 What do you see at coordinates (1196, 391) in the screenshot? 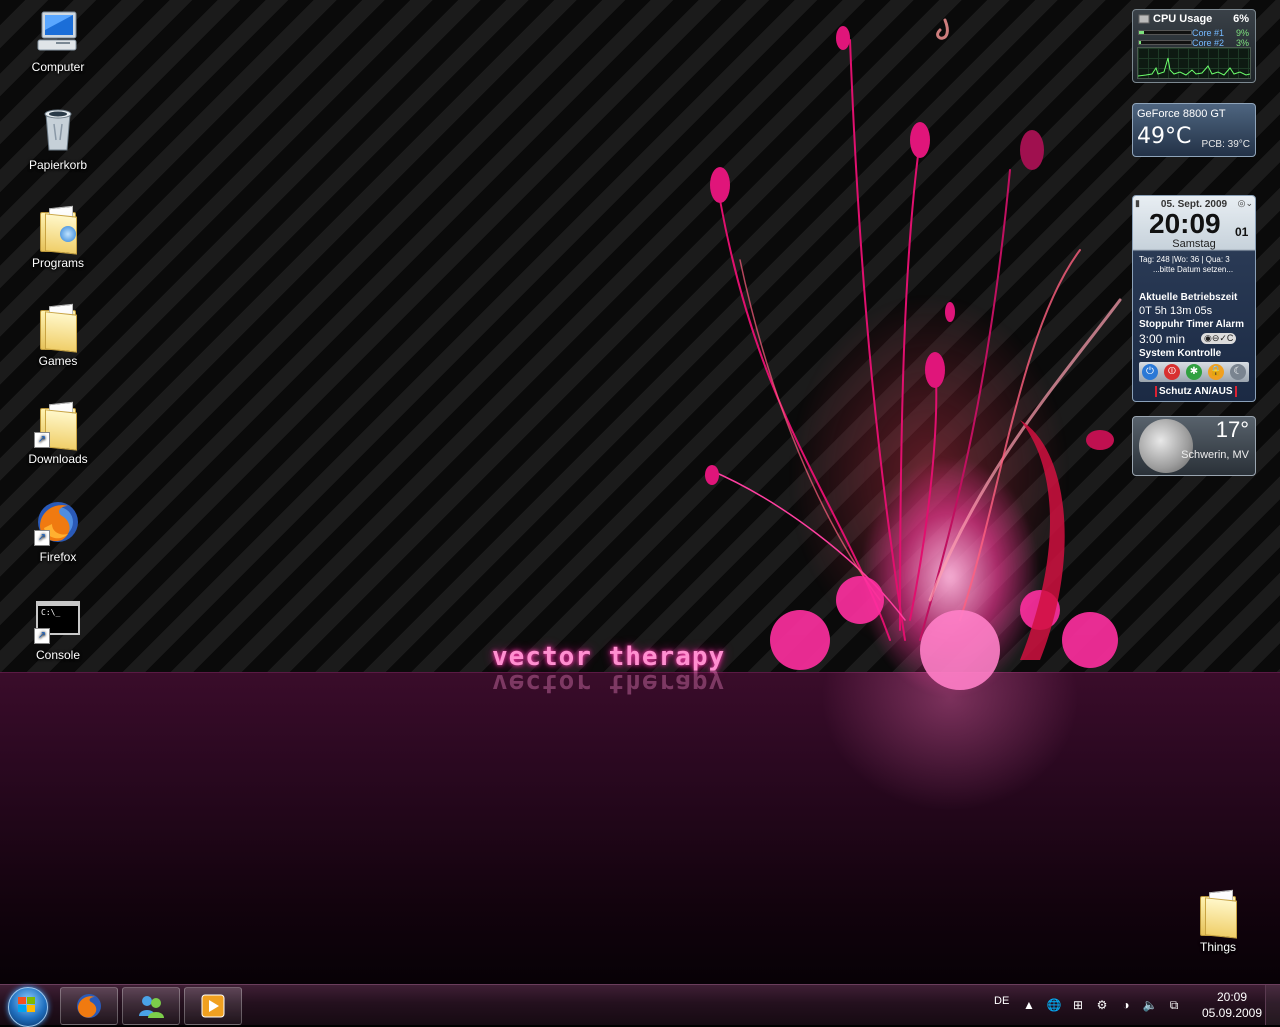
I see `protect-toggle: Schutz AN/AUS` at bounding box center [1196, 391].